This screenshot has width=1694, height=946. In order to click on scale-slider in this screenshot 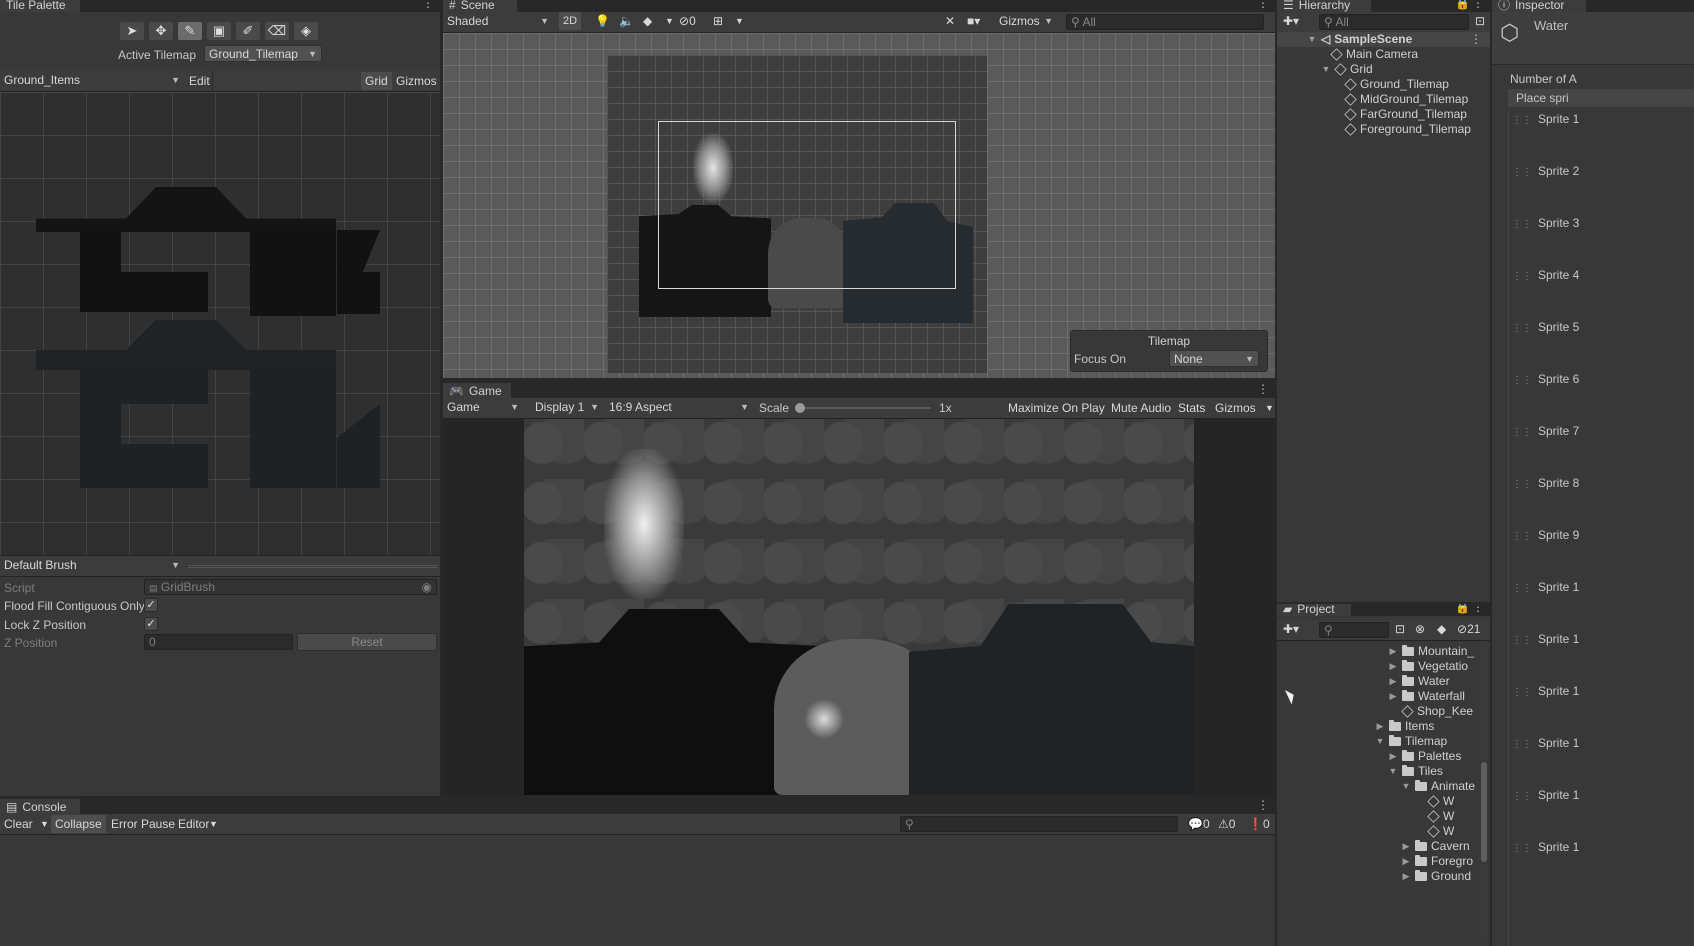, I will do `click(863, 408)`.